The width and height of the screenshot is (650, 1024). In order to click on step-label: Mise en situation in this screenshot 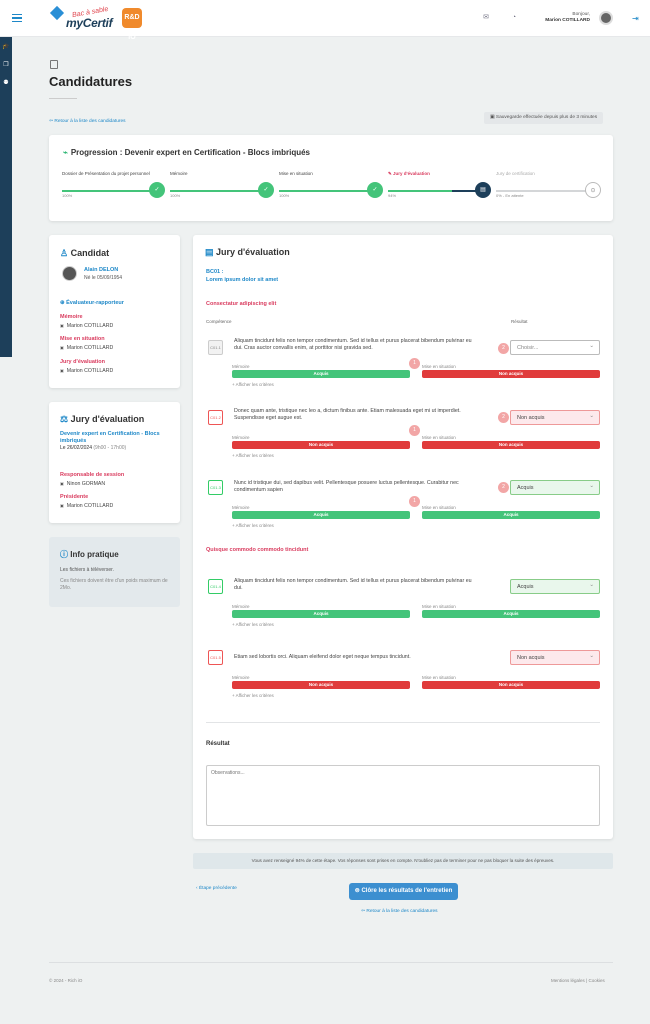, I will do `click(296, 173)`.